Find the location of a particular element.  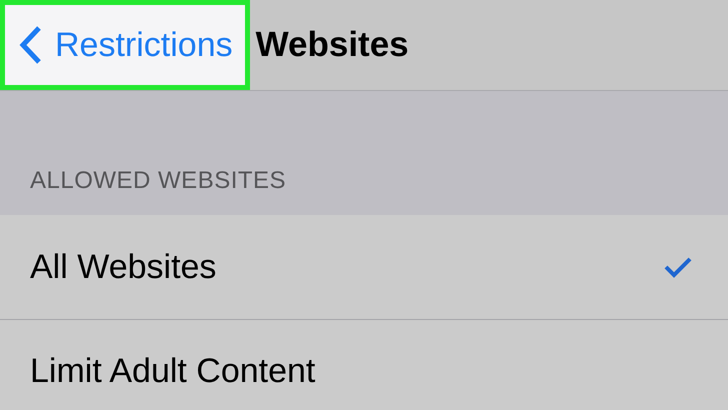

screen-title: Websites is located at coordinates (332, 45).